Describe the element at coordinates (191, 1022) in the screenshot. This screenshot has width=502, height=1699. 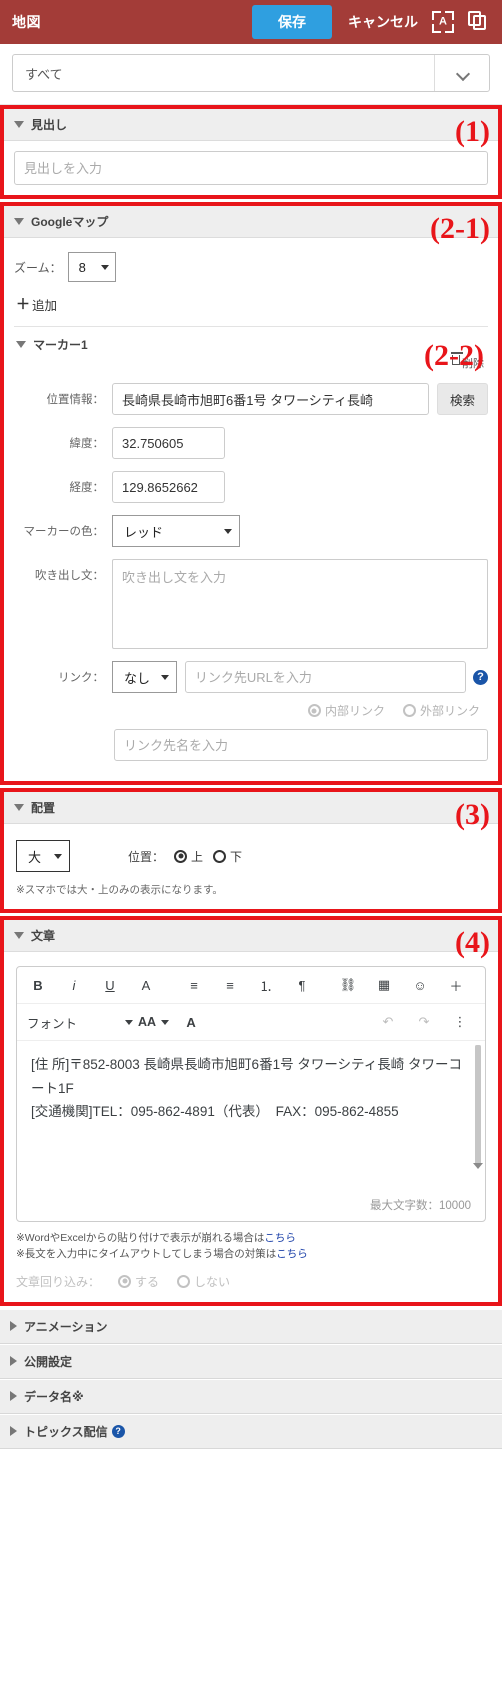
I see `text-color-icon: A` at that location.